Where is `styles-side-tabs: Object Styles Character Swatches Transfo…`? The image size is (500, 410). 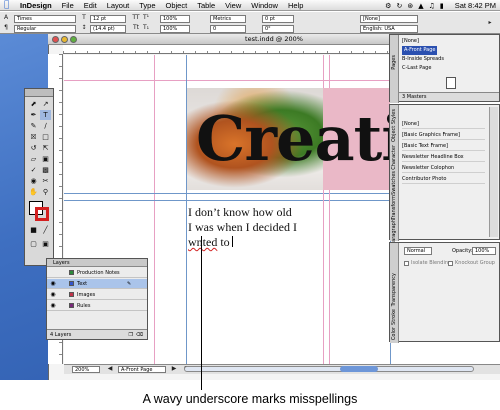
styles-side-tabs: Object Styles Character Swatches Transfo… is located at coordinates (394, 175).